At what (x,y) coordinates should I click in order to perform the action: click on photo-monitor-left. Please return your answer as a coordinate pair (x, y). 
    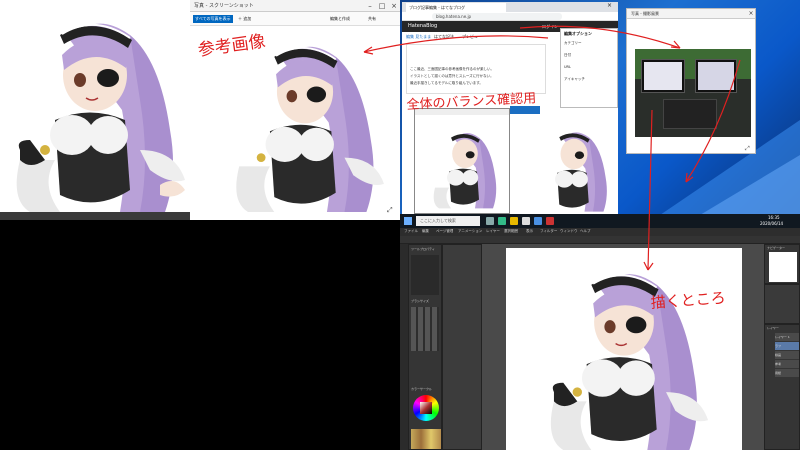
    Looking at the image, I should click on (663, 76).